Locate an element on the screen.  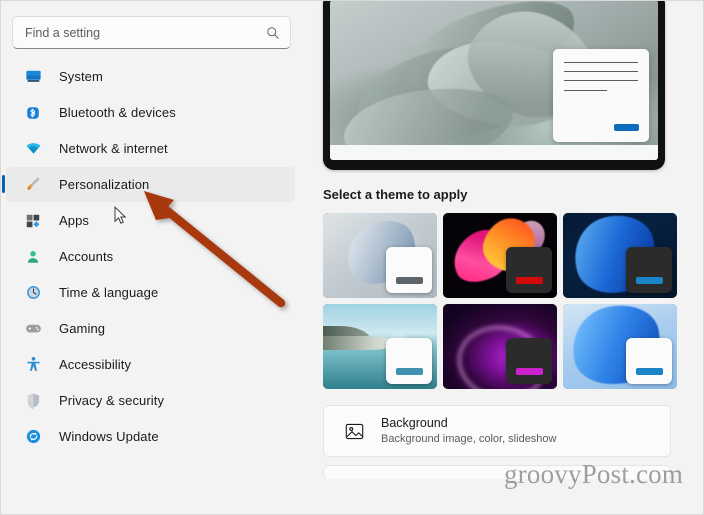
sidebar-item-windows-update: Windows Update is located at coordinates (150, 436).